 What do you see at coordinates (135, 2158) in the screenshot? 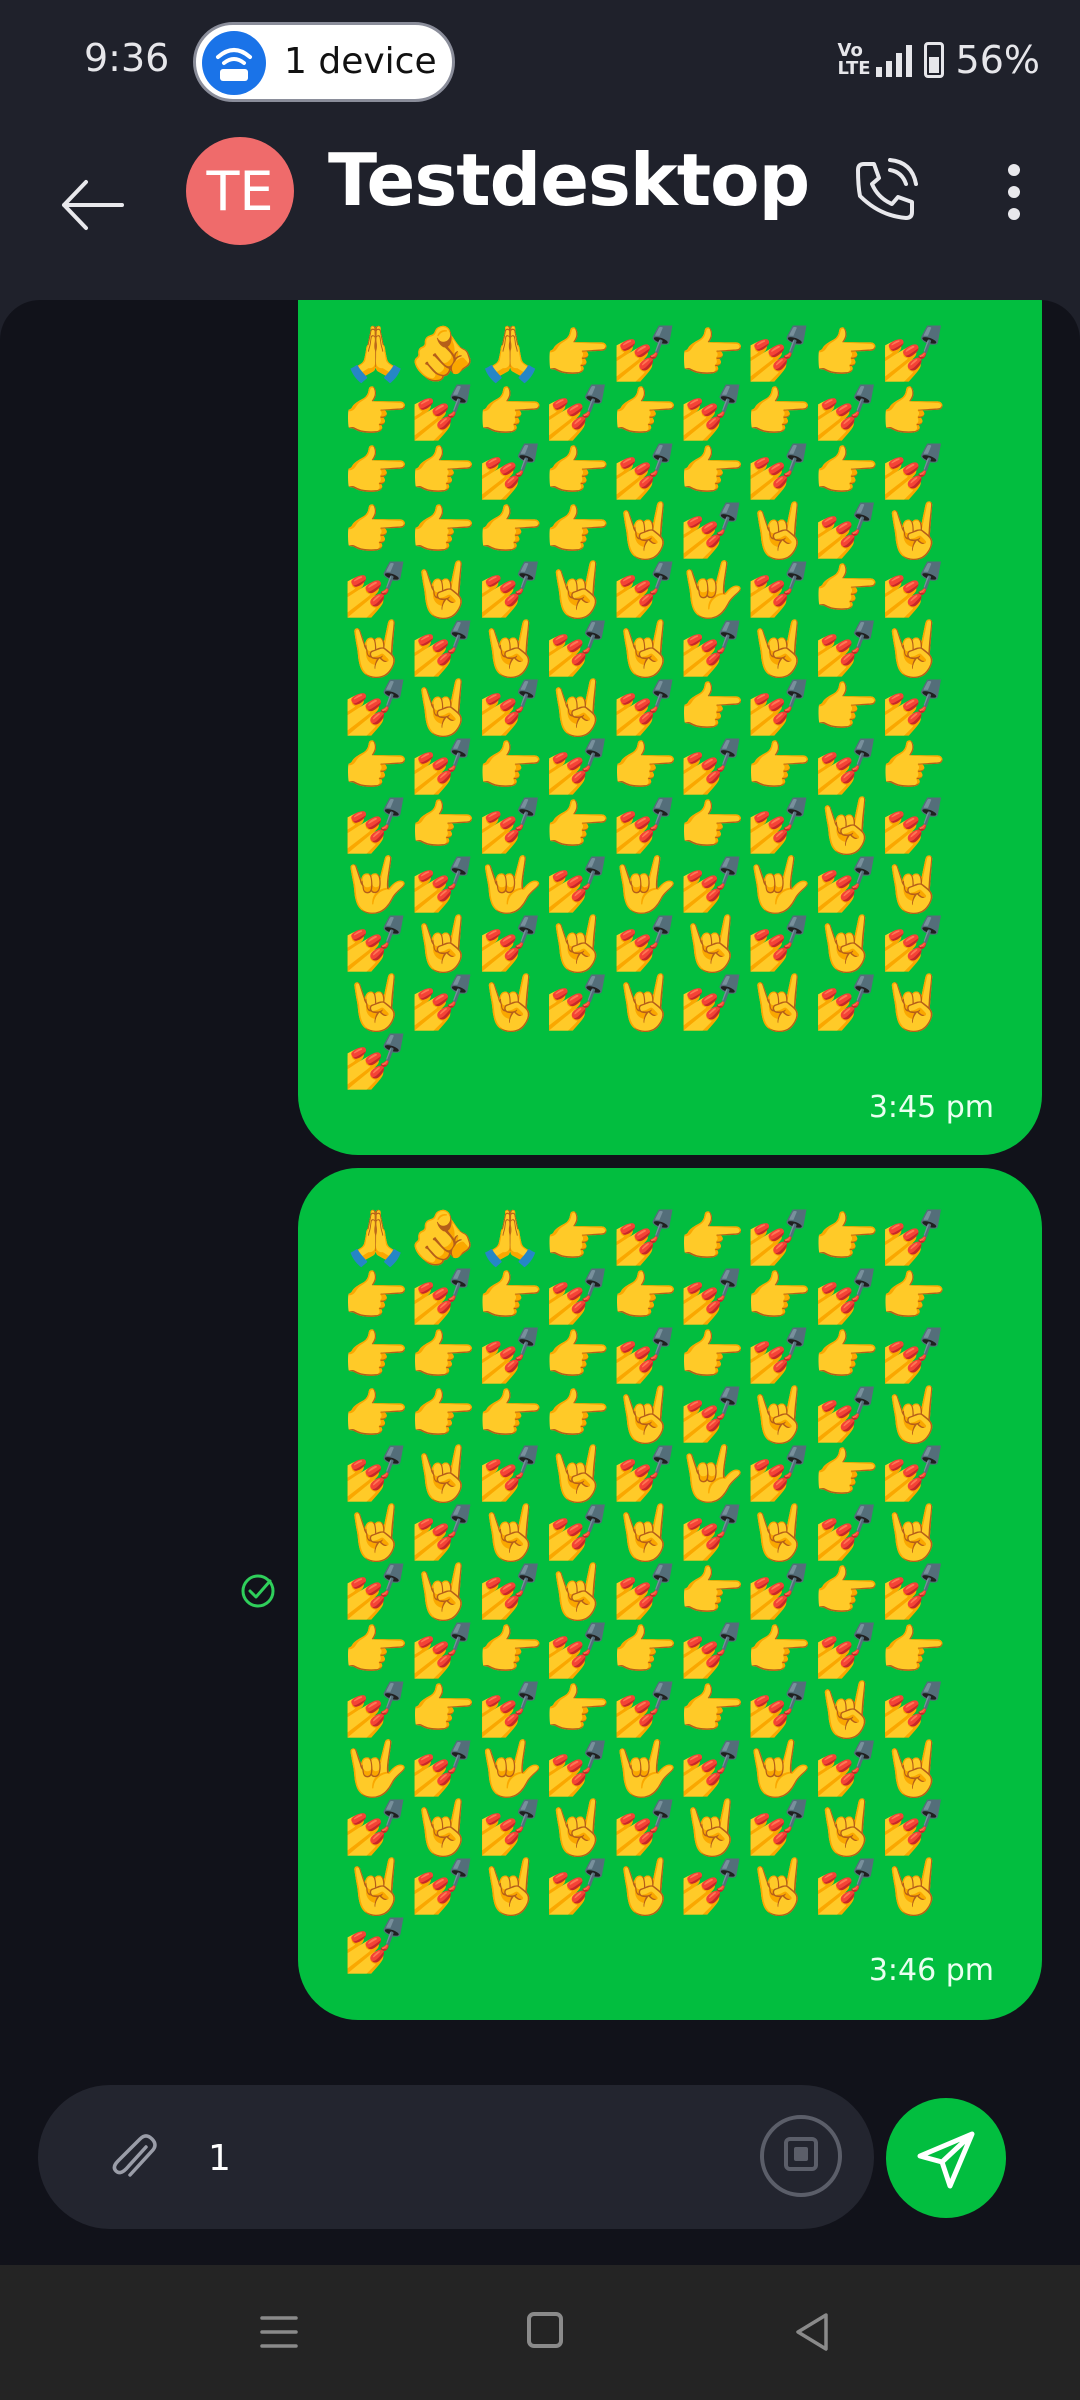
I see `paperclip-icon` at bounding box center [135, 2158].